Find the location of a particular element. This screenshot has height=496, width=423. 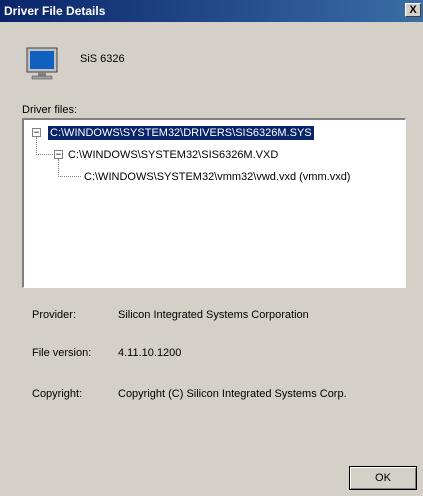

device-name: SiS 6326 is located at coordinates (102, 59).